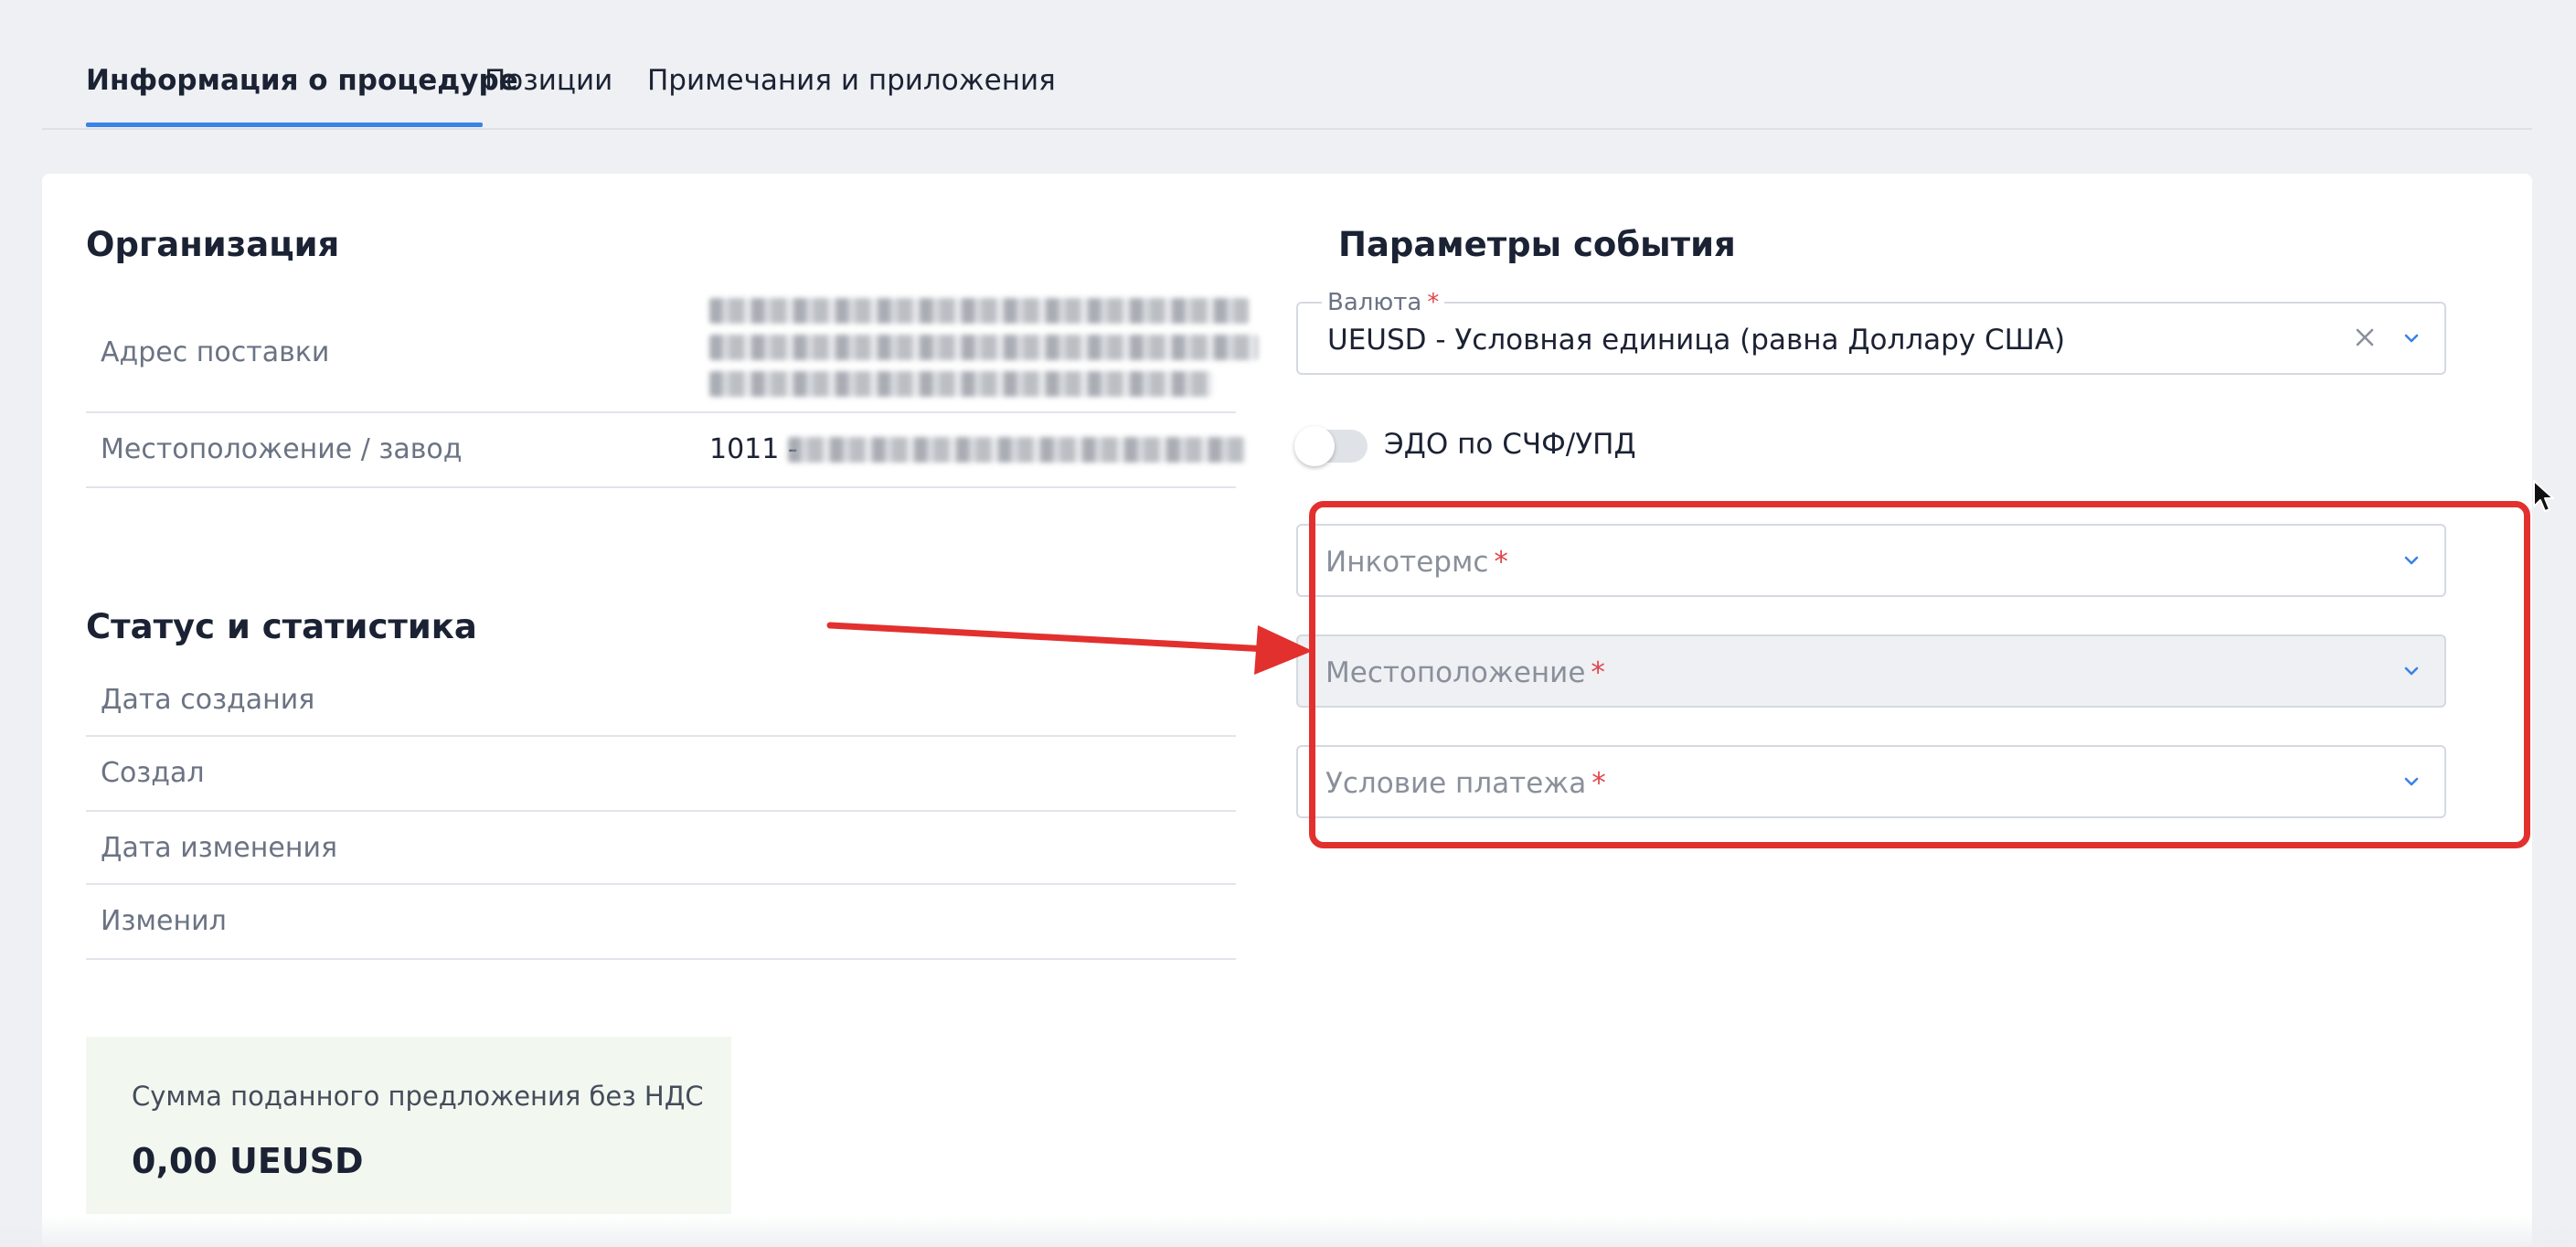  I want to click on location-select: Местоположение *, so click(1871, 671).